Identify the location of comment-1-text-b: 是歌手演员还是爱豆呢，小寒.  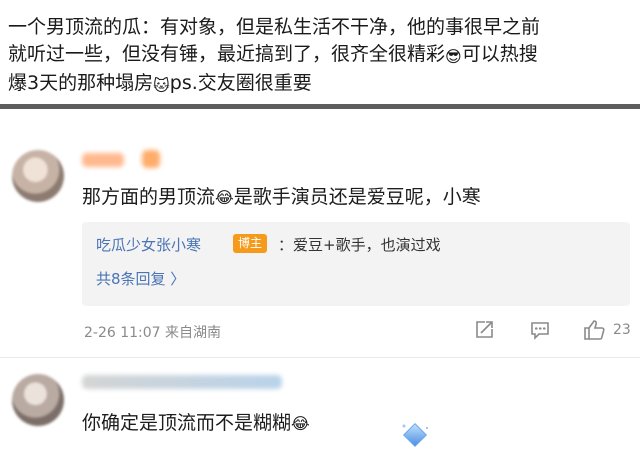
(357, 197).